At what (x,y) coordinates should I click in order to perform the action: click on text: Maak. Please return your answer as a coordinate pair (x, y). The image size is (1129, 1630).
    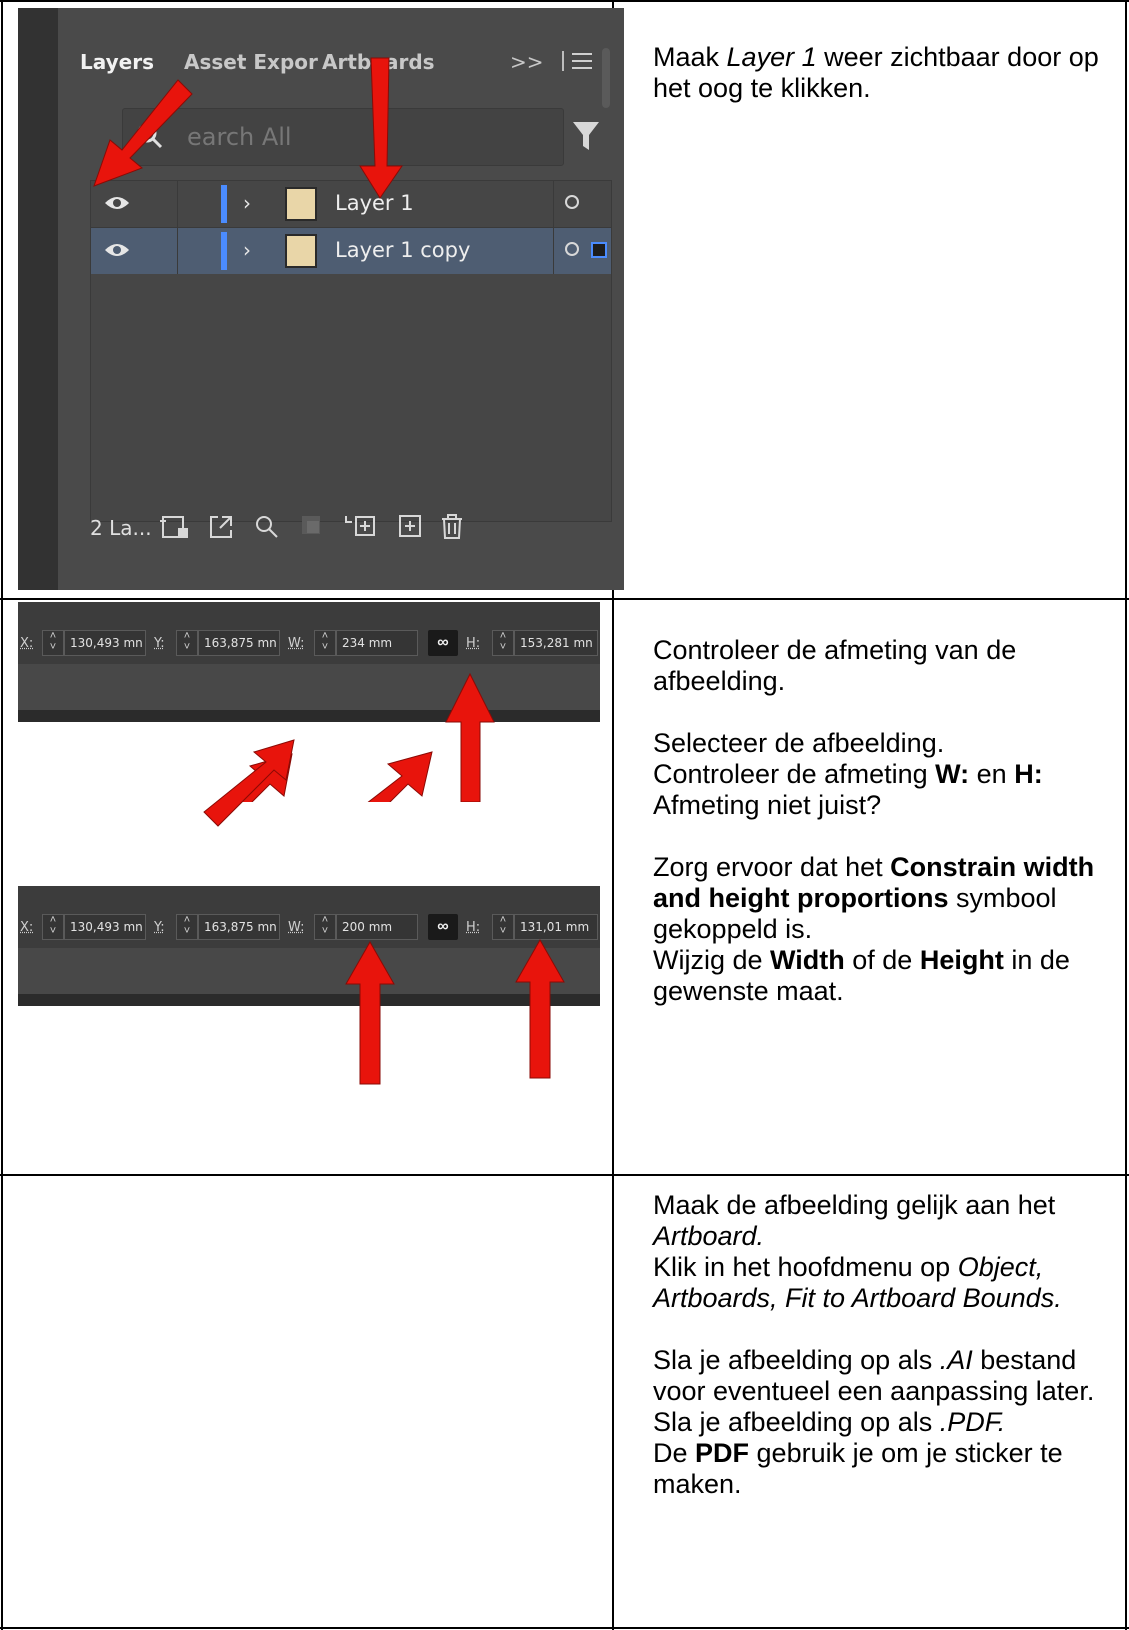
    Looking at the image, I should click on (690, 57).